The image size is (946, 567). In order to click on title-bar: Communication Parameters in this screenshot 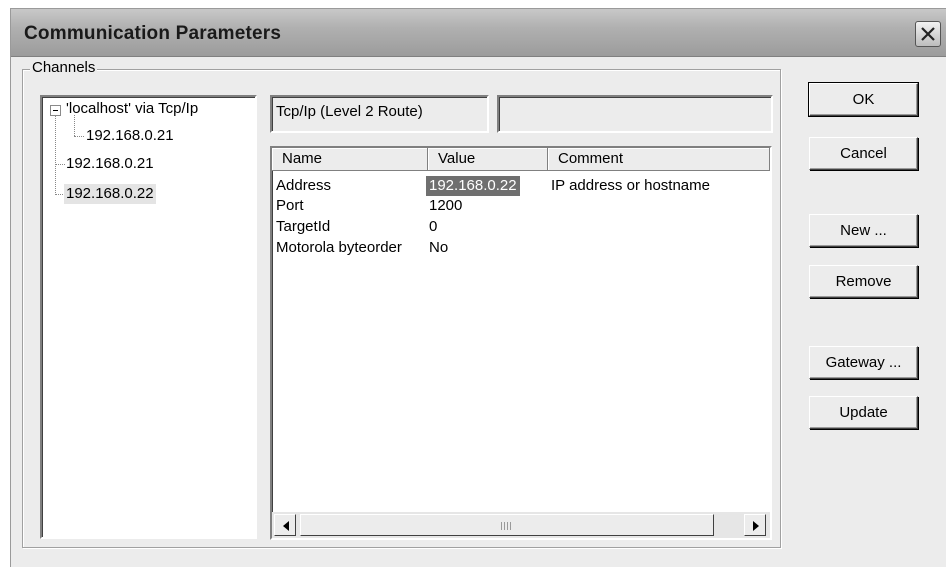, I will do `click(478, 33)`.